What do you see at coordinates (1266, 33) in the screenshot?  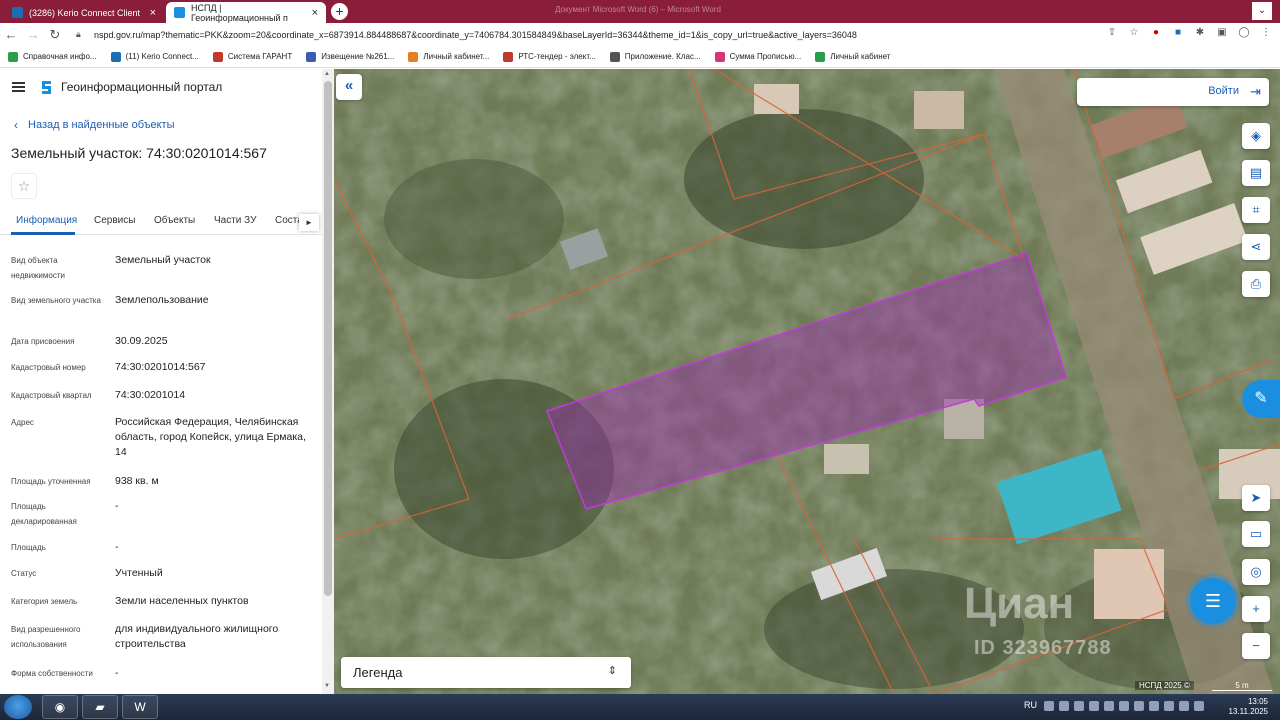 I see `menu-dots-icon: ⋮` at bounding box center [1266, 33].